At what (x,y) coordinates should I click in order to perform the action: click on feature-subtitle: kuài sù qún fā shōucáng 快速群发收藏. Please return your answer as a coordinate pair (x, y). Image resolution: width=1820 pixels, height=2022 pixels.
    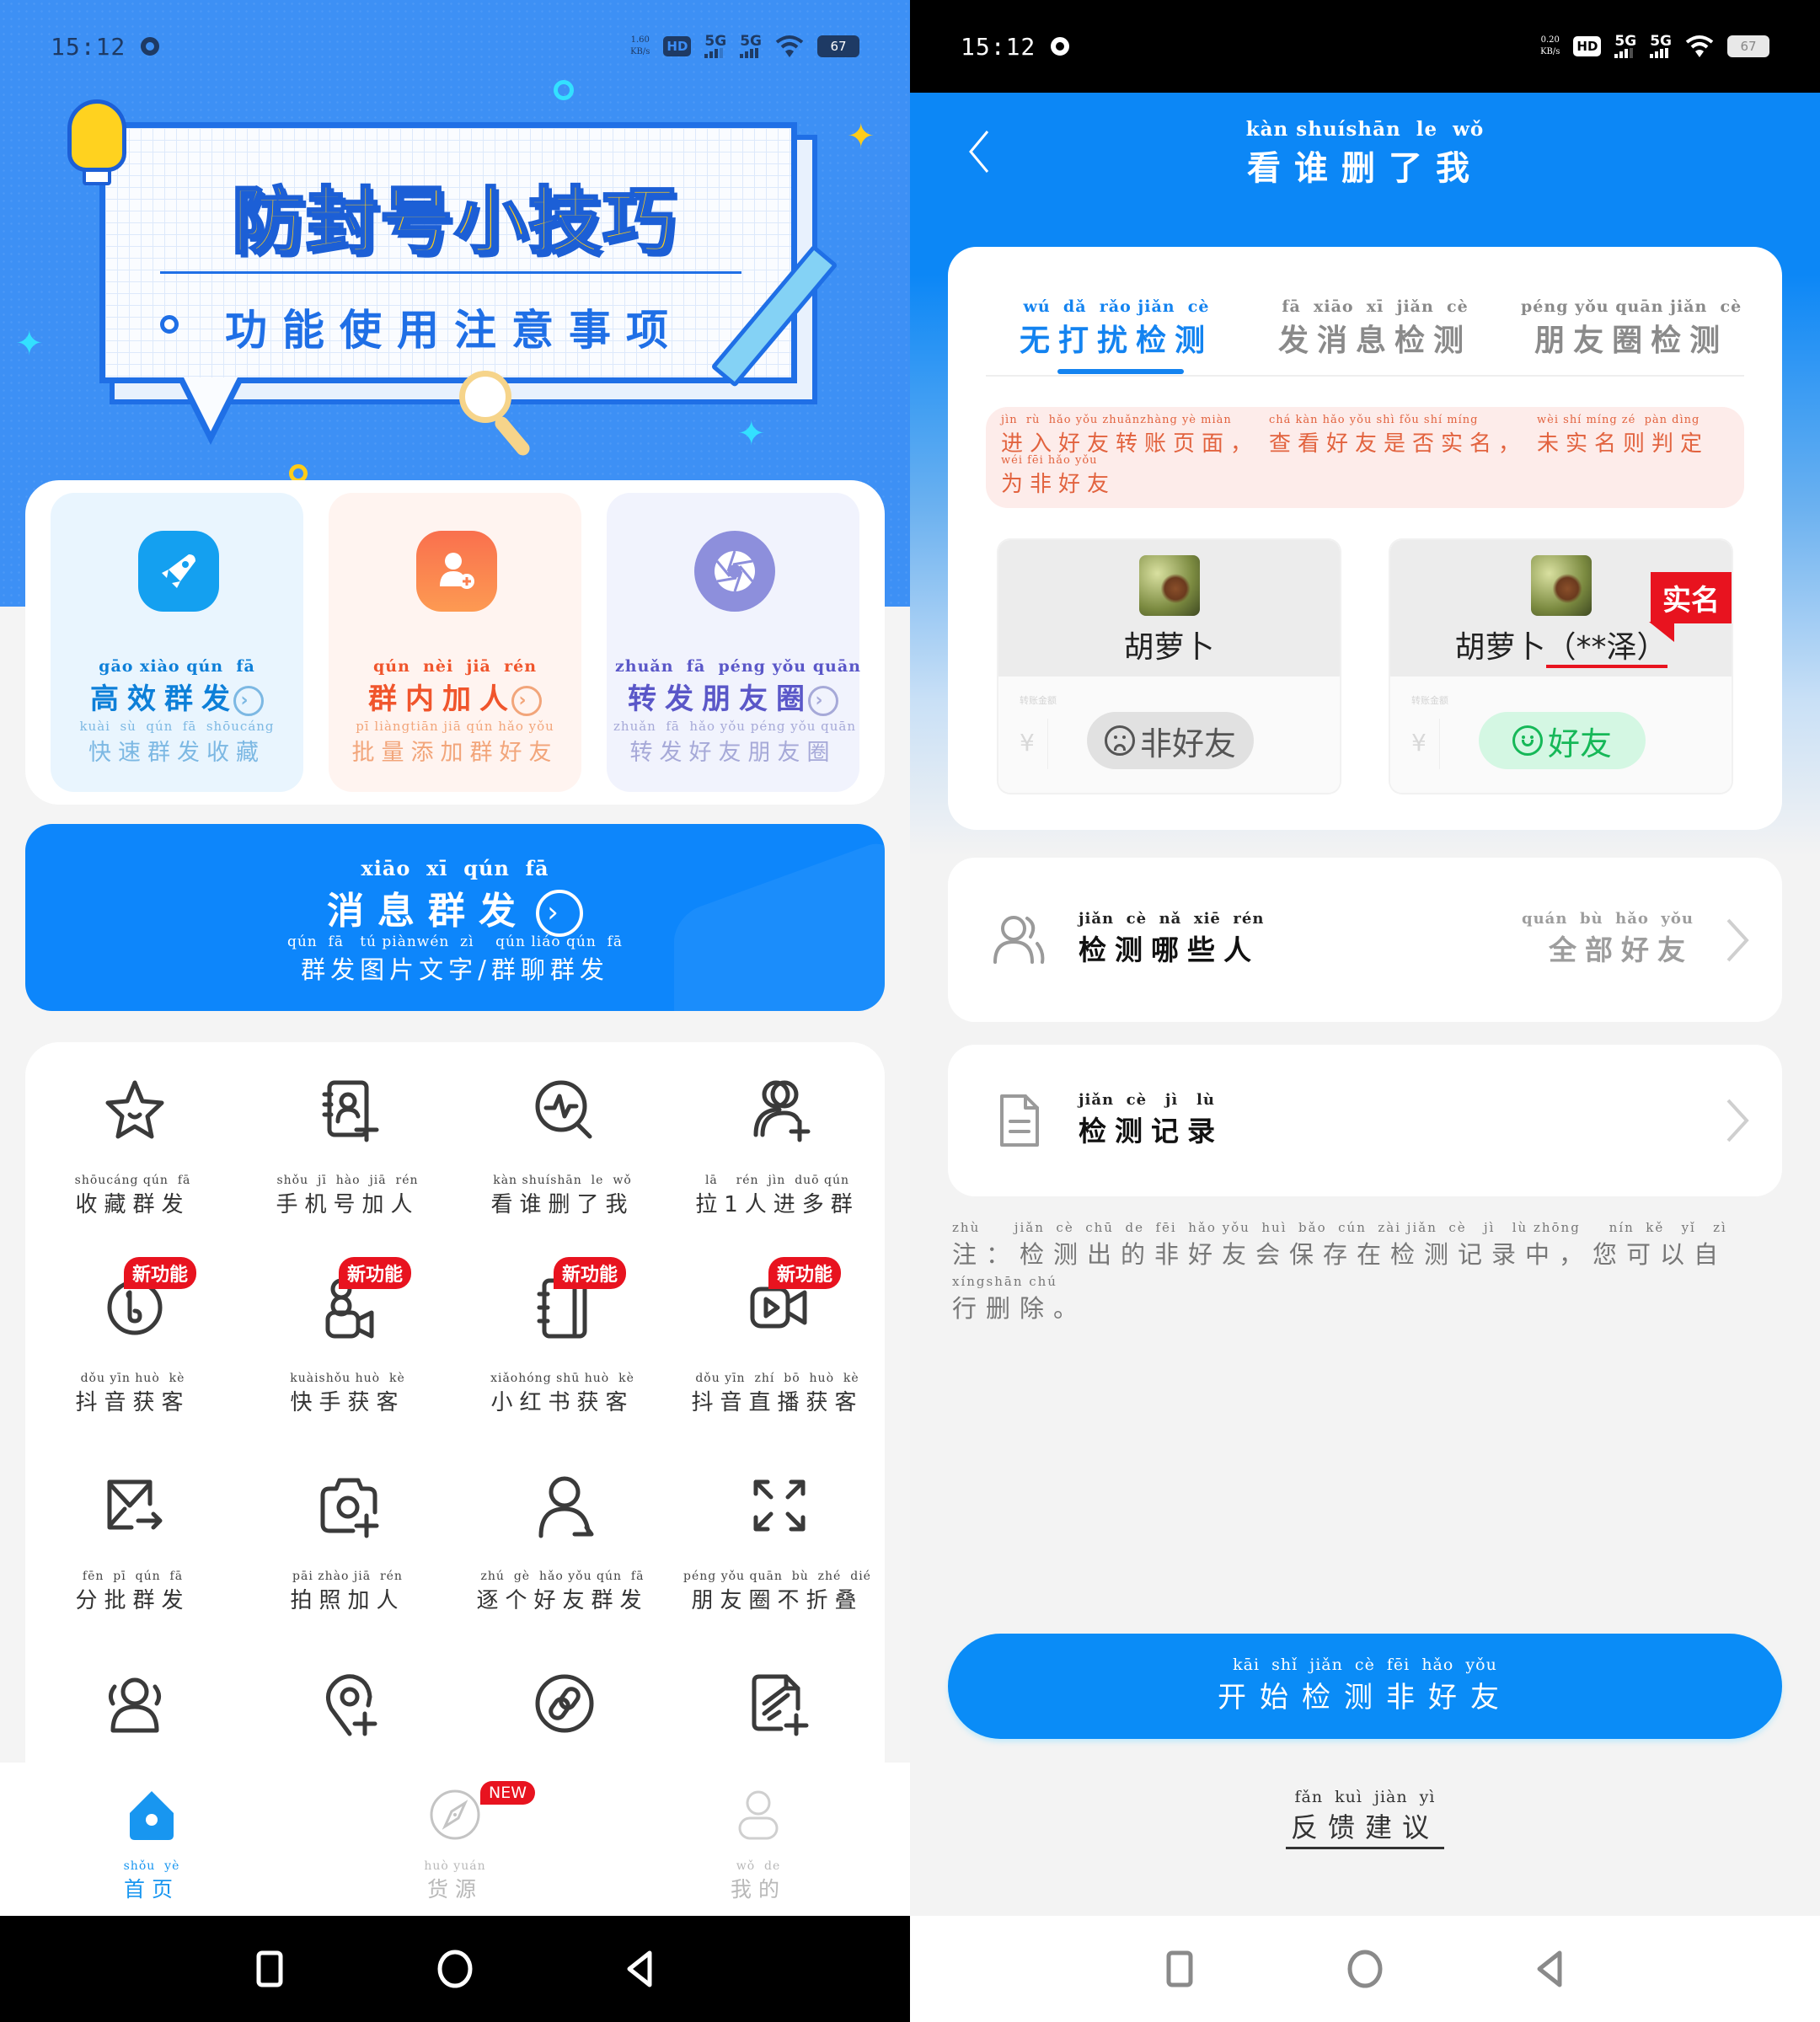
    Looking at the image, I should click on (177, 743).